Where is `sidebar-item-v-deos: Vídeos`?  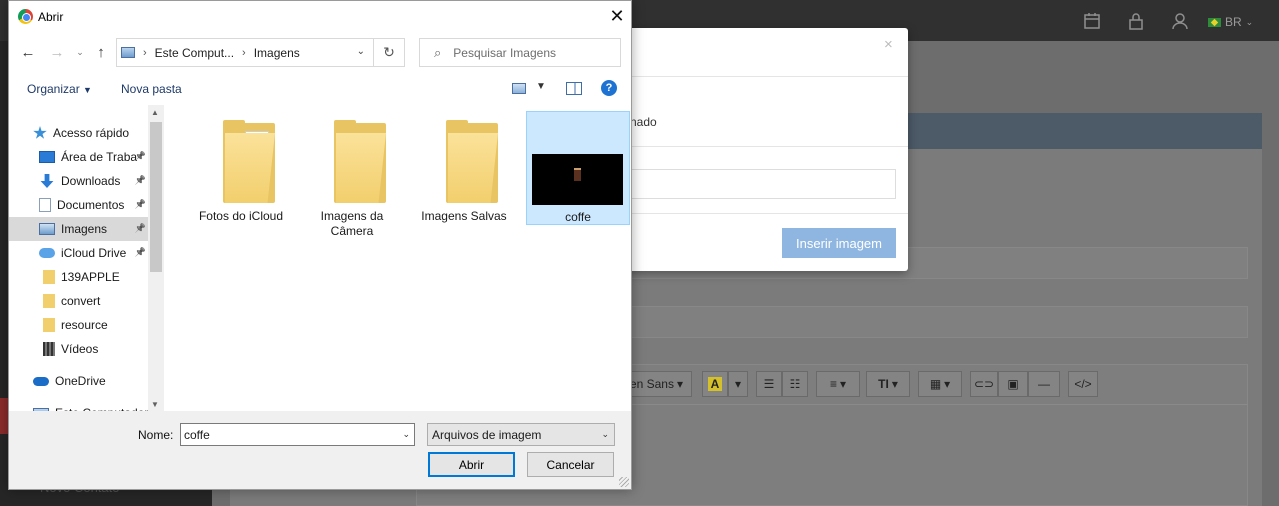 sidebar-item-v-deos: Vídeos is located at coordinates (78, 349).